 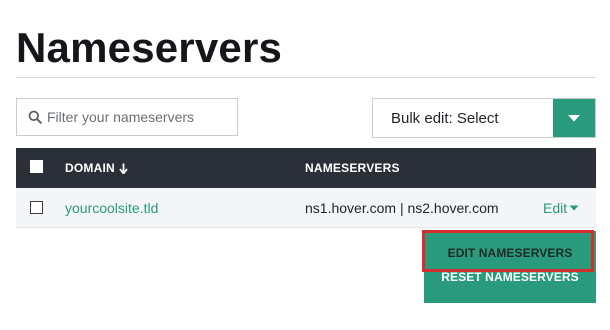 What do you see at coordinates (555, 208) in the screenshot?
I see `edit-label: Edit` at bounding box center [555, 208].